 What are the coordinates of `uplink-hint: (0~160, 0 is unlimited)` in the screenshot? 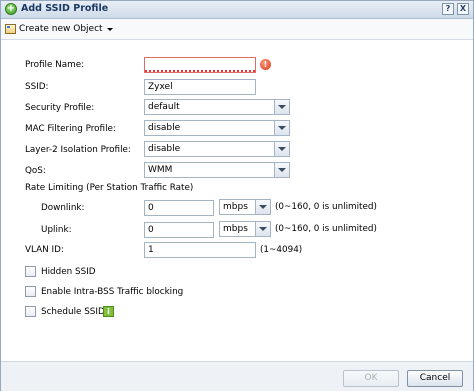 It's located at (326, 229).